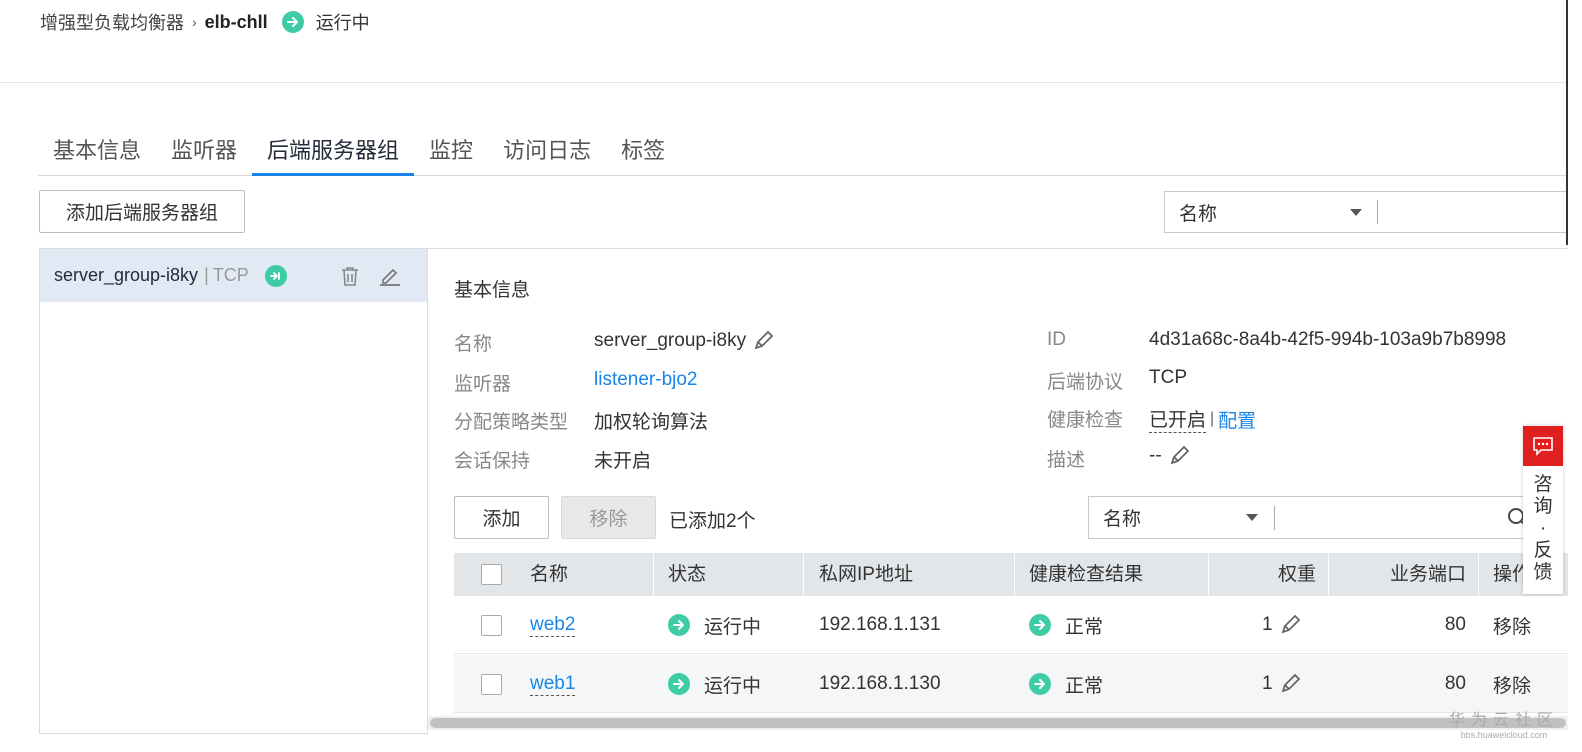 This screenshot has width=1582, height=752. I want to click on group-filter-select: 名称, so click(1191, 212).